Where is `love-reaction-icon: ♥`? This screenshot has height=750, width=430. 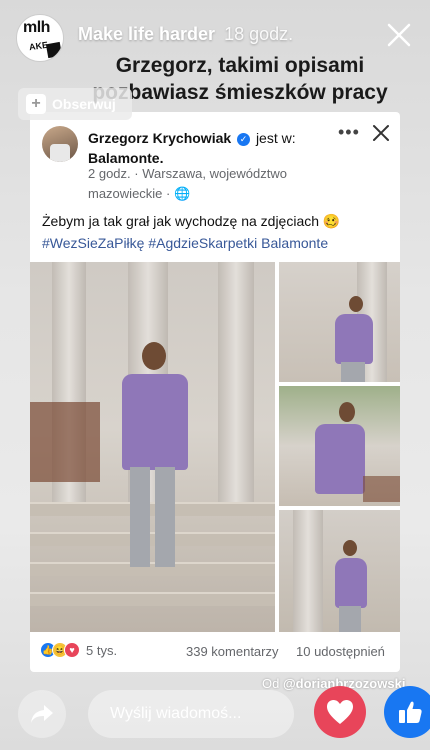 love-reaction-icon: ♥ is located at coordinates (72, 650).